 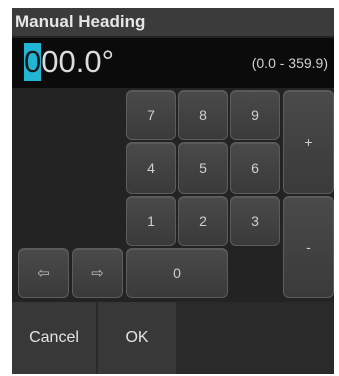 What do you see at coordinates (54, 338) in the screenshot?
I see `cancel-button: Cancel` at bounding box center [54, 338].